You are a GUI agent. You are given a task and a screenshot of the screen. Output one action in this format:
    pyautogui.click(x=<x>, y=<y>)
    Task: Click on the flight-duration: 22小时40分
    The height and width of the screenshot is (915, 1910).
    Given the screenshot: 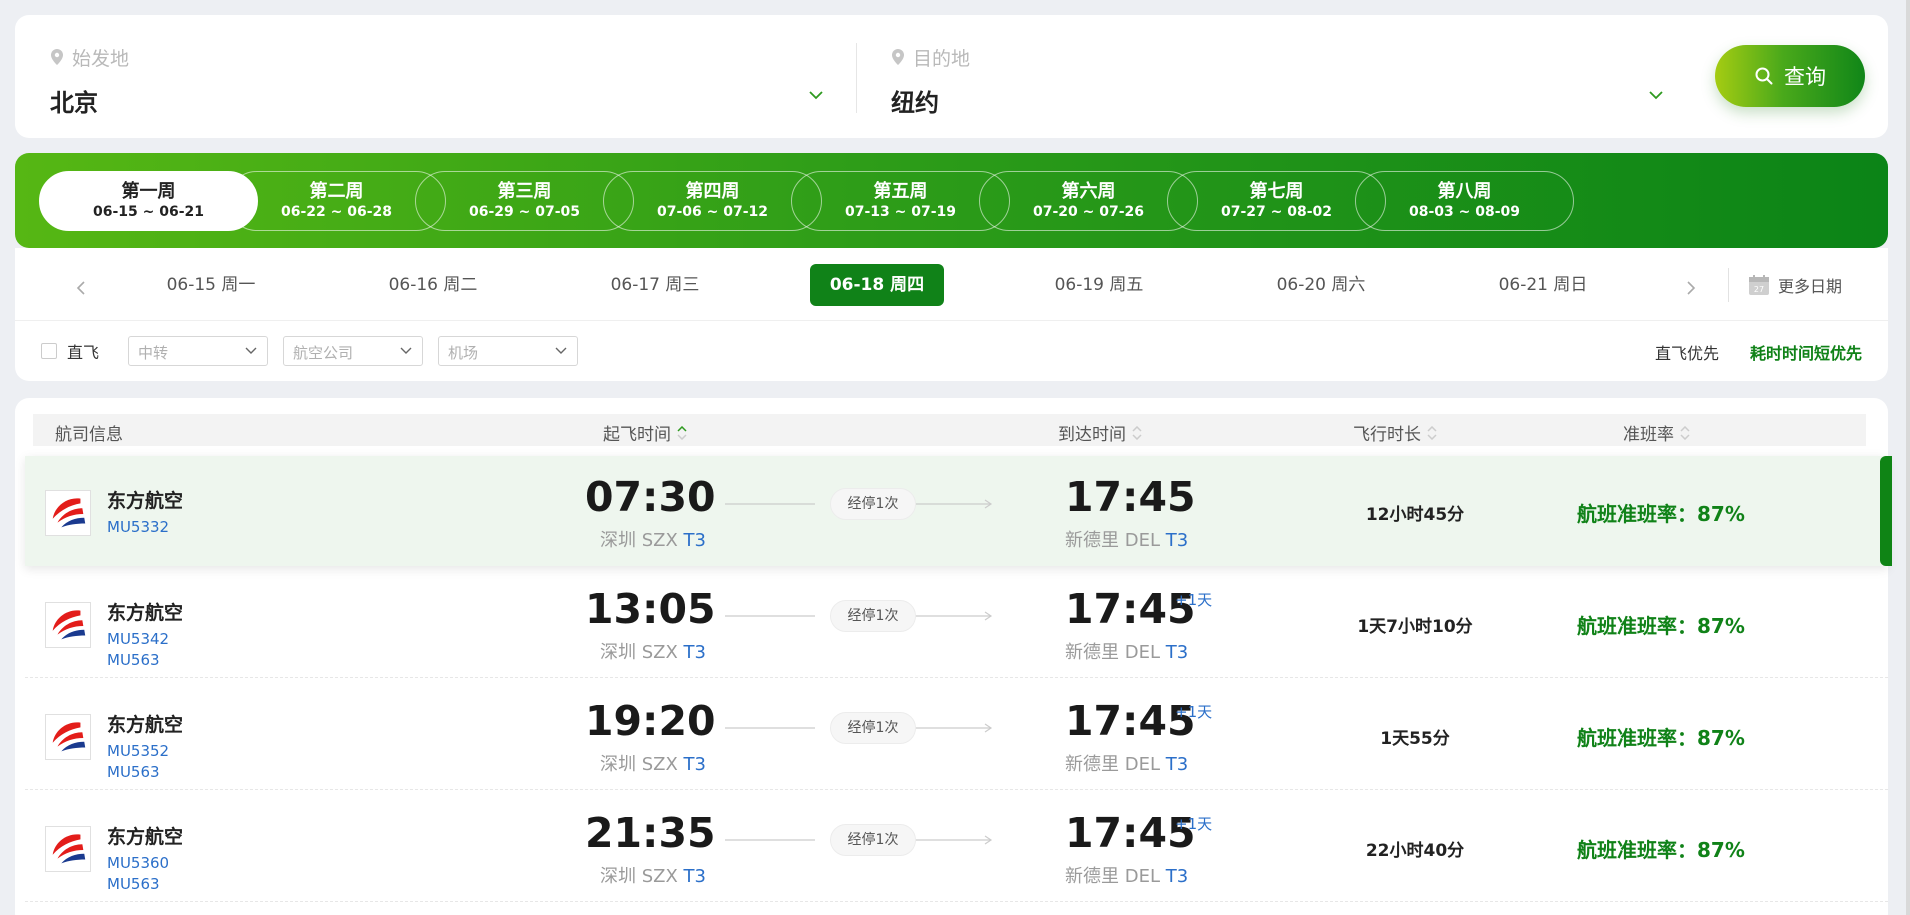 What is the action you would take?
    pyautogui.click(x=1415, y=851)
    